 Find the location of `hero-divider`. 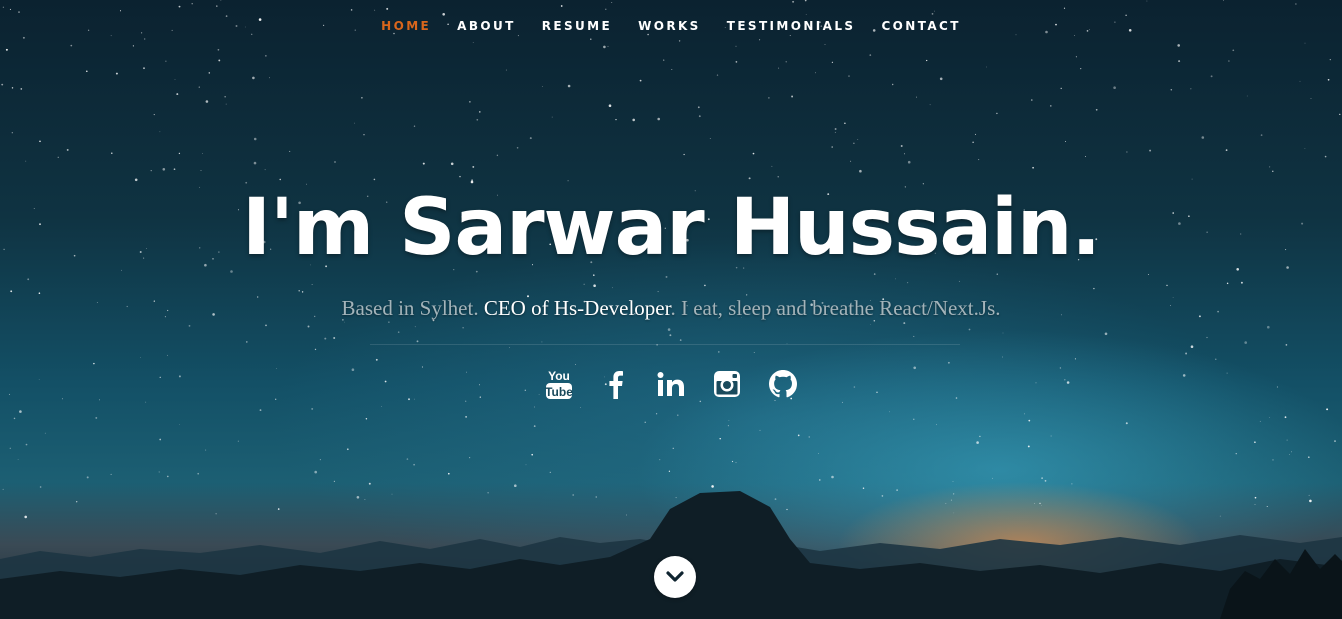

hero-divider is located at coordinates (665, 344).